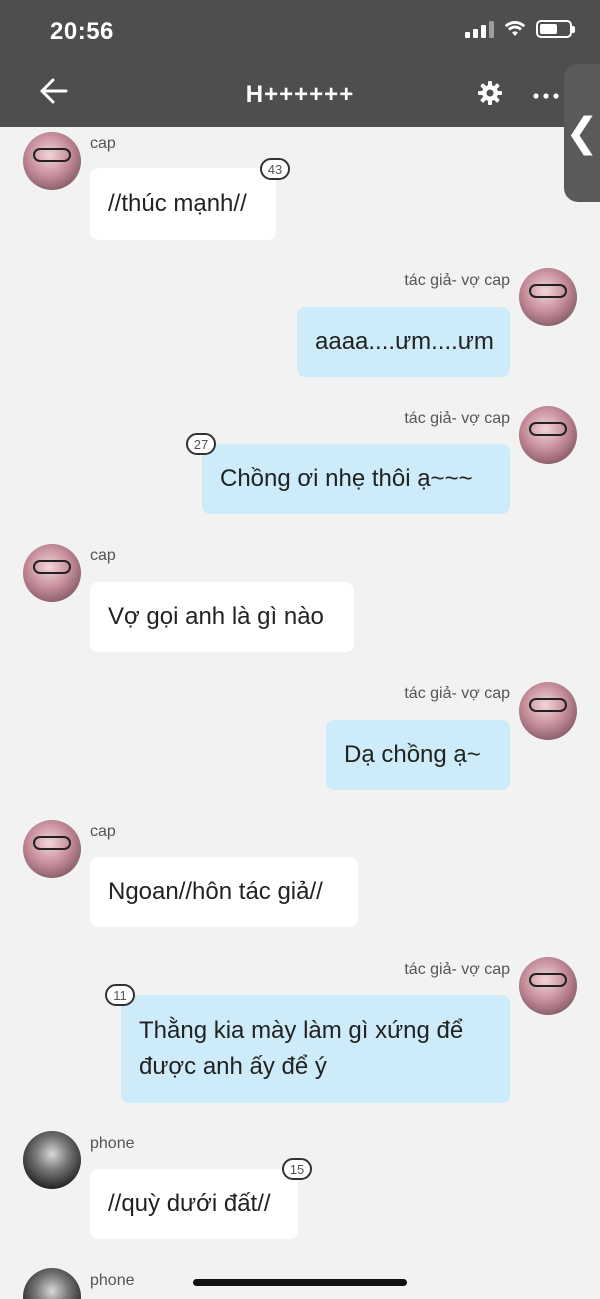 Image resolution: width=600 pixels, height=1299 pixels. I want to click on signal-icon, so click(479, 29).